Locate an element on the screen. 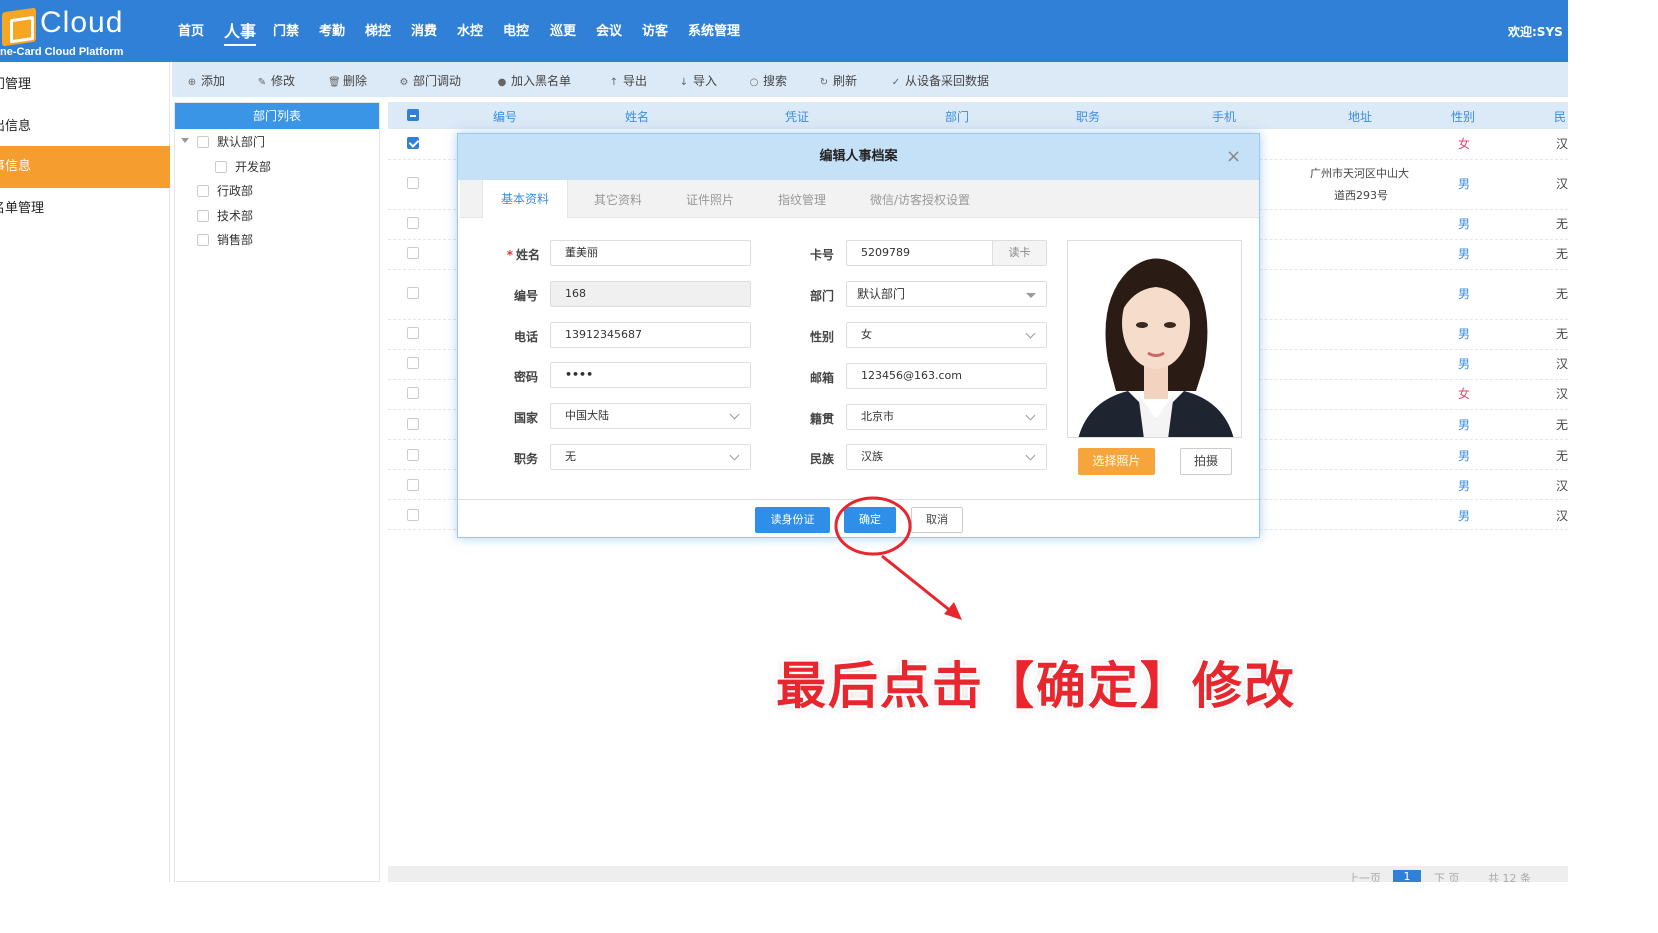 This screenshot has height=933, width=1658. highlight-circle is located at coordinates (873, 526).